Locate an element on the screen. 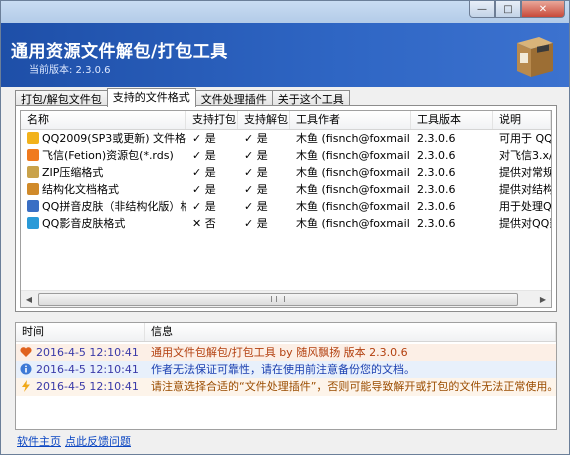 The height and width of the screenshot is (455, 570). info-icon is located at coordinates (26, 369).